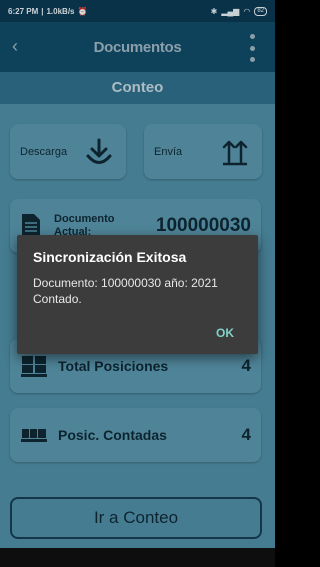 The height and width of the screenshot is (567, 320). Describe the element at coordinates (125, 291) in the screenshot. I see `dialog-message: Documento: 100000030 año: 2021 Contado.` at that location.